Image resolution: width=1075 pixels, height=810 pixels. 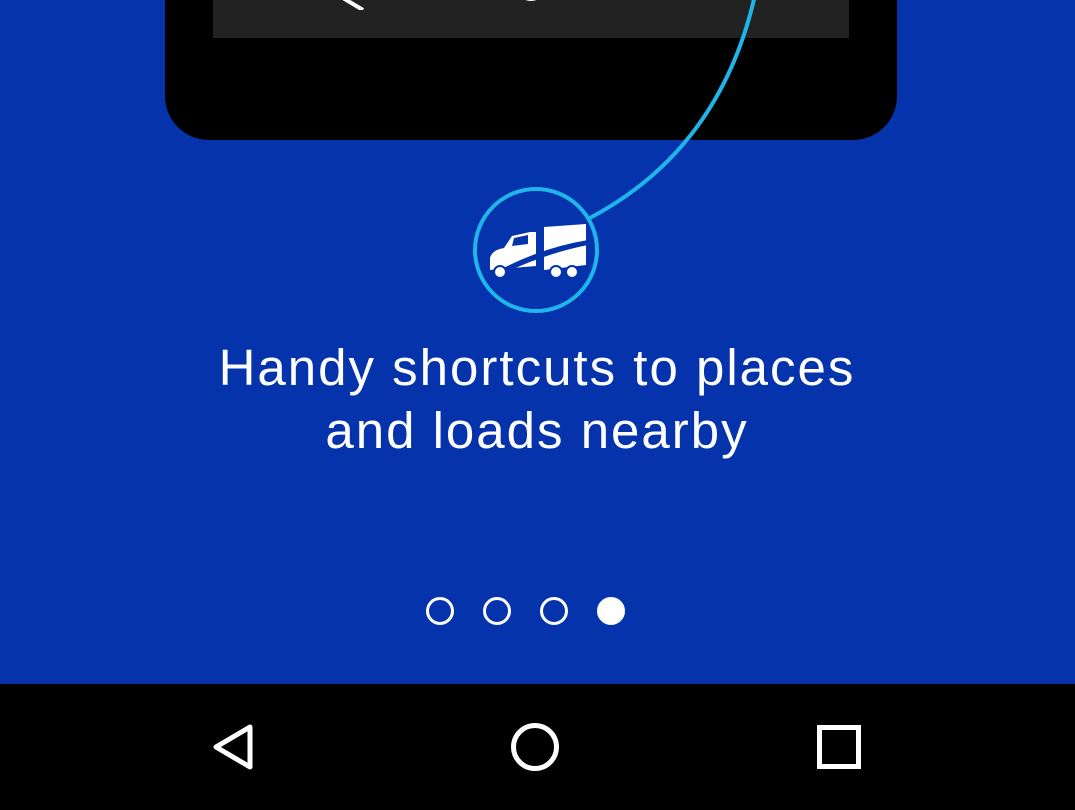 I want to click on truck-icon, so click(x=539, y=251).